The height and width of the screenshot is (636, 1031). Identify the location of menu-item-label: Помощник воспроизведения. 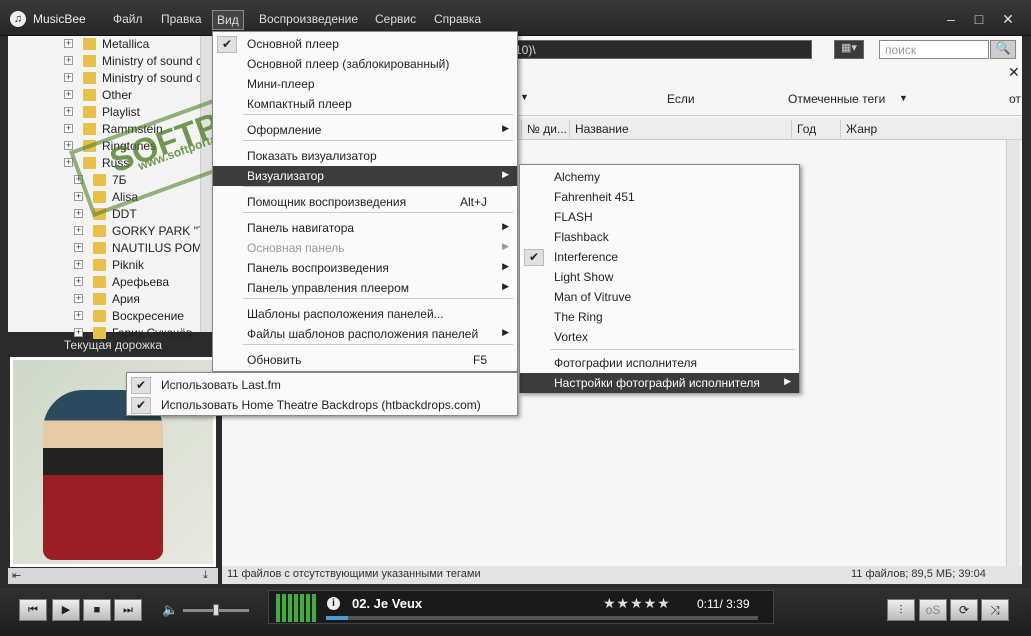
(327, 202).